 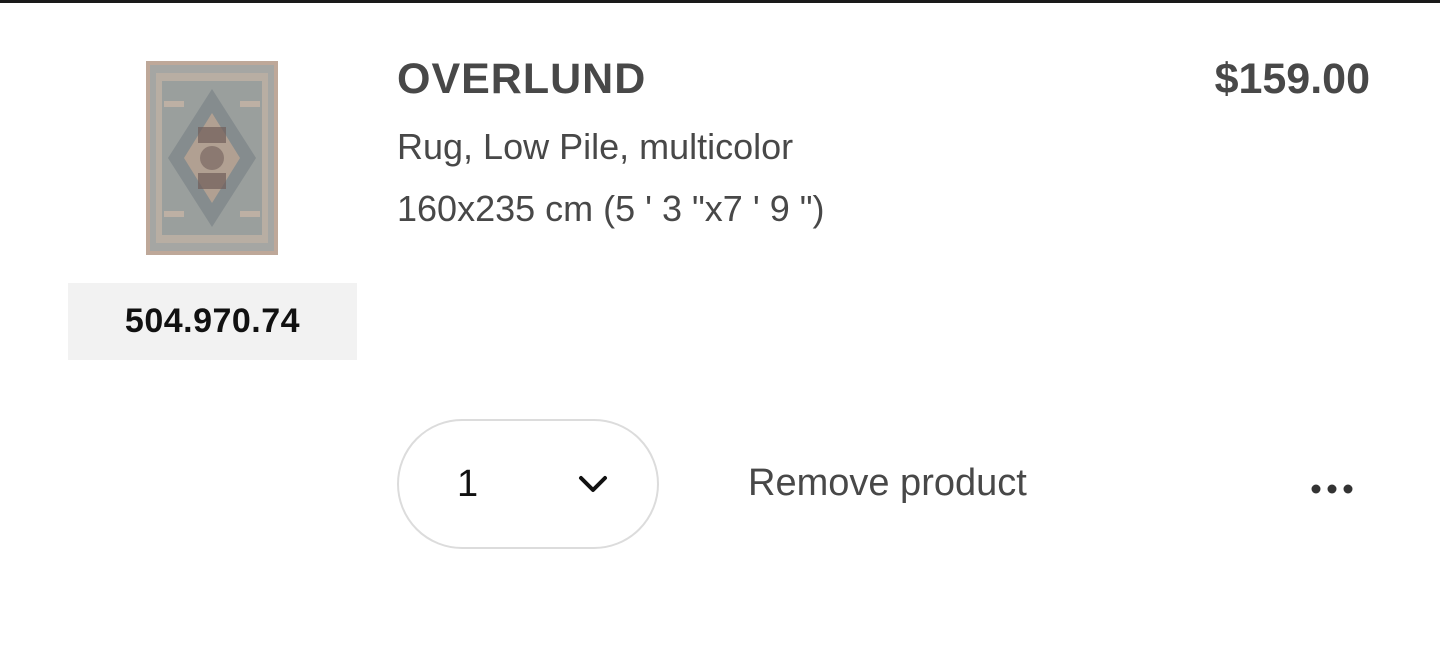 I want to click on product-description: Rug, Low Pile, multicolor, so click(x=595, y=146).